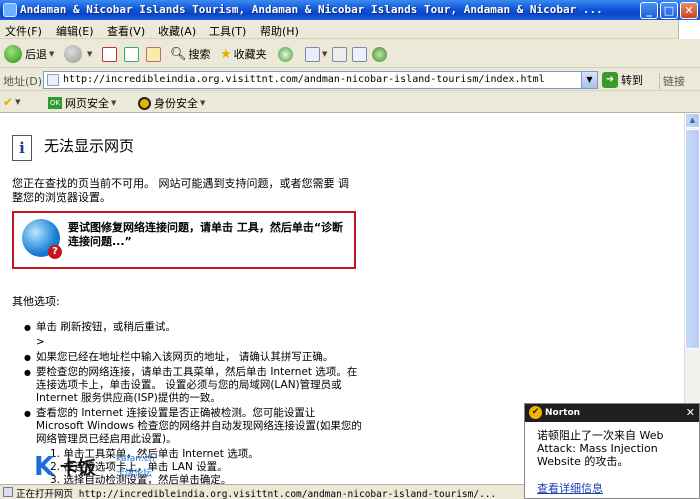 This screenshot has height=499, width=700. I want to click on edit-icon, so click(359, 54).